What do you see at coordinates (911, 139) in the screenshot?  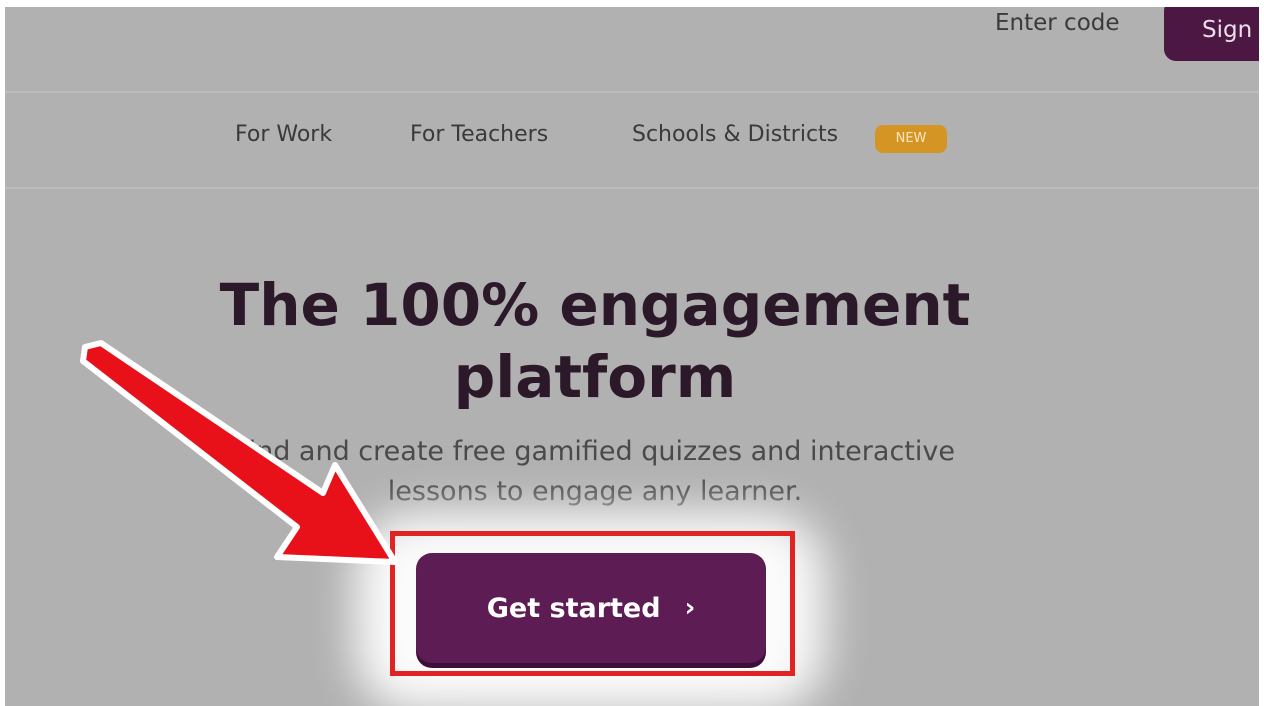 I see `new-badge: NEW` at bounding box center [911, 139].